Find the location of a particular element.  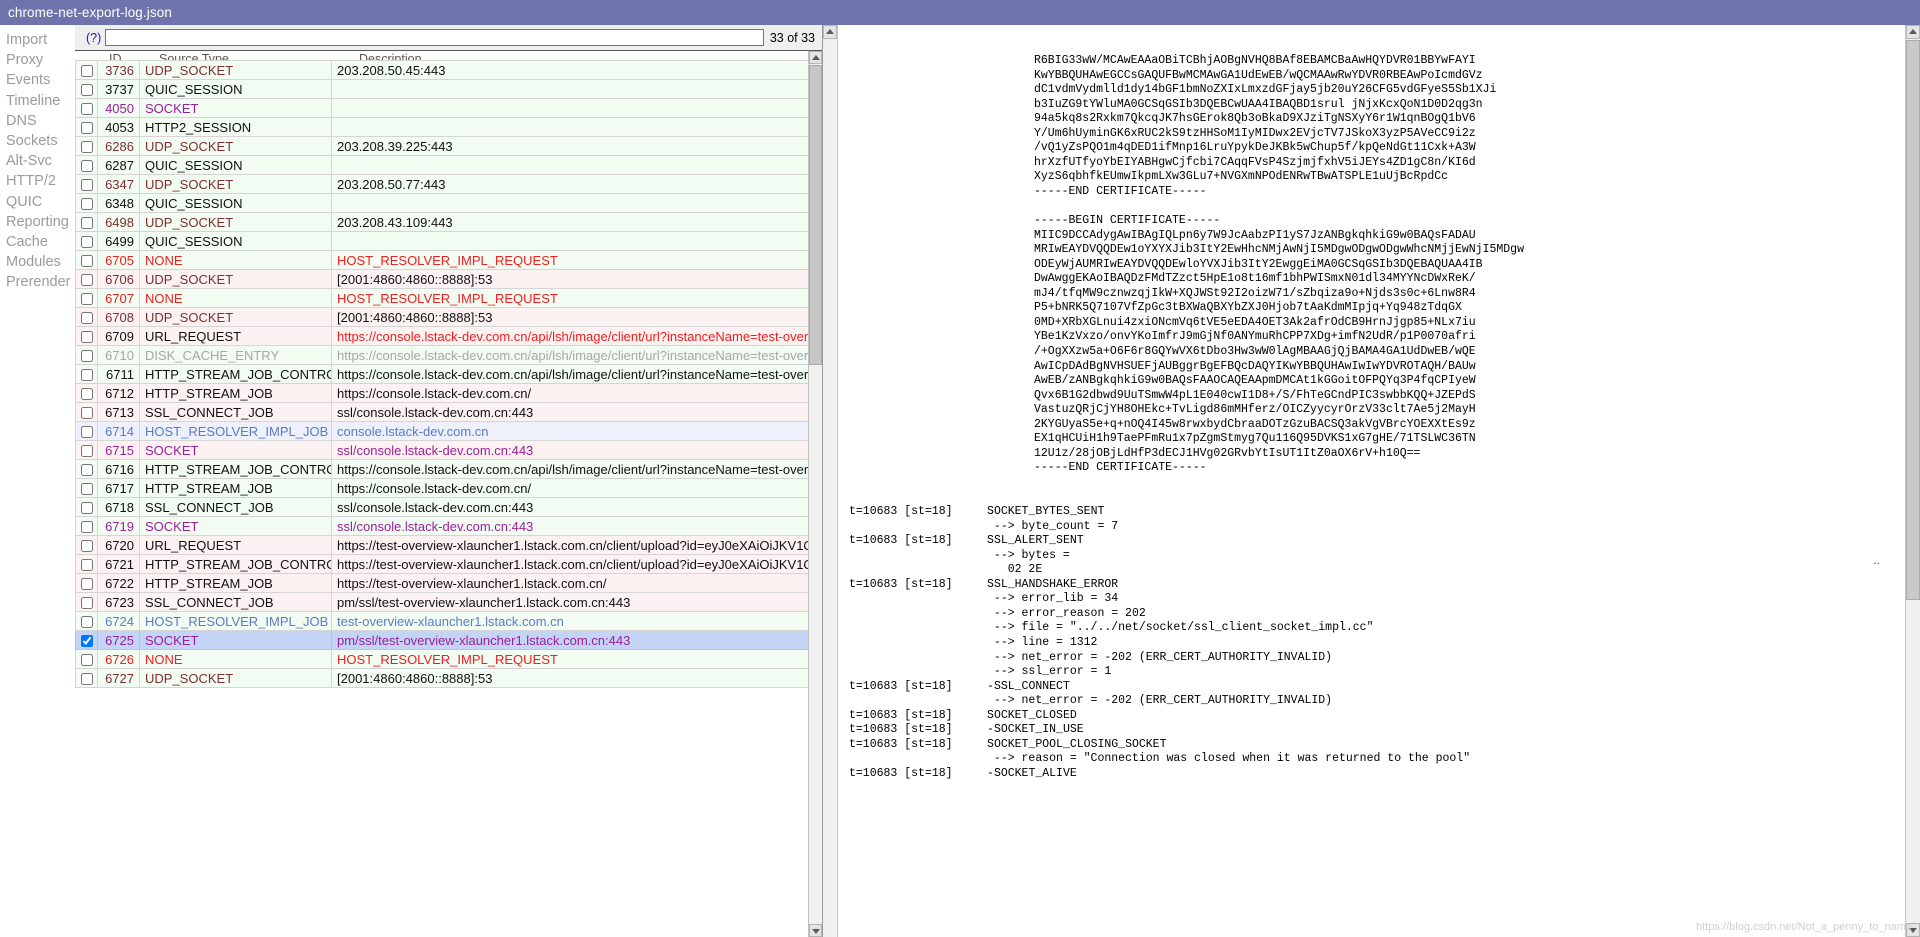

help-icon: (?) is located at coordinates (93, 38).